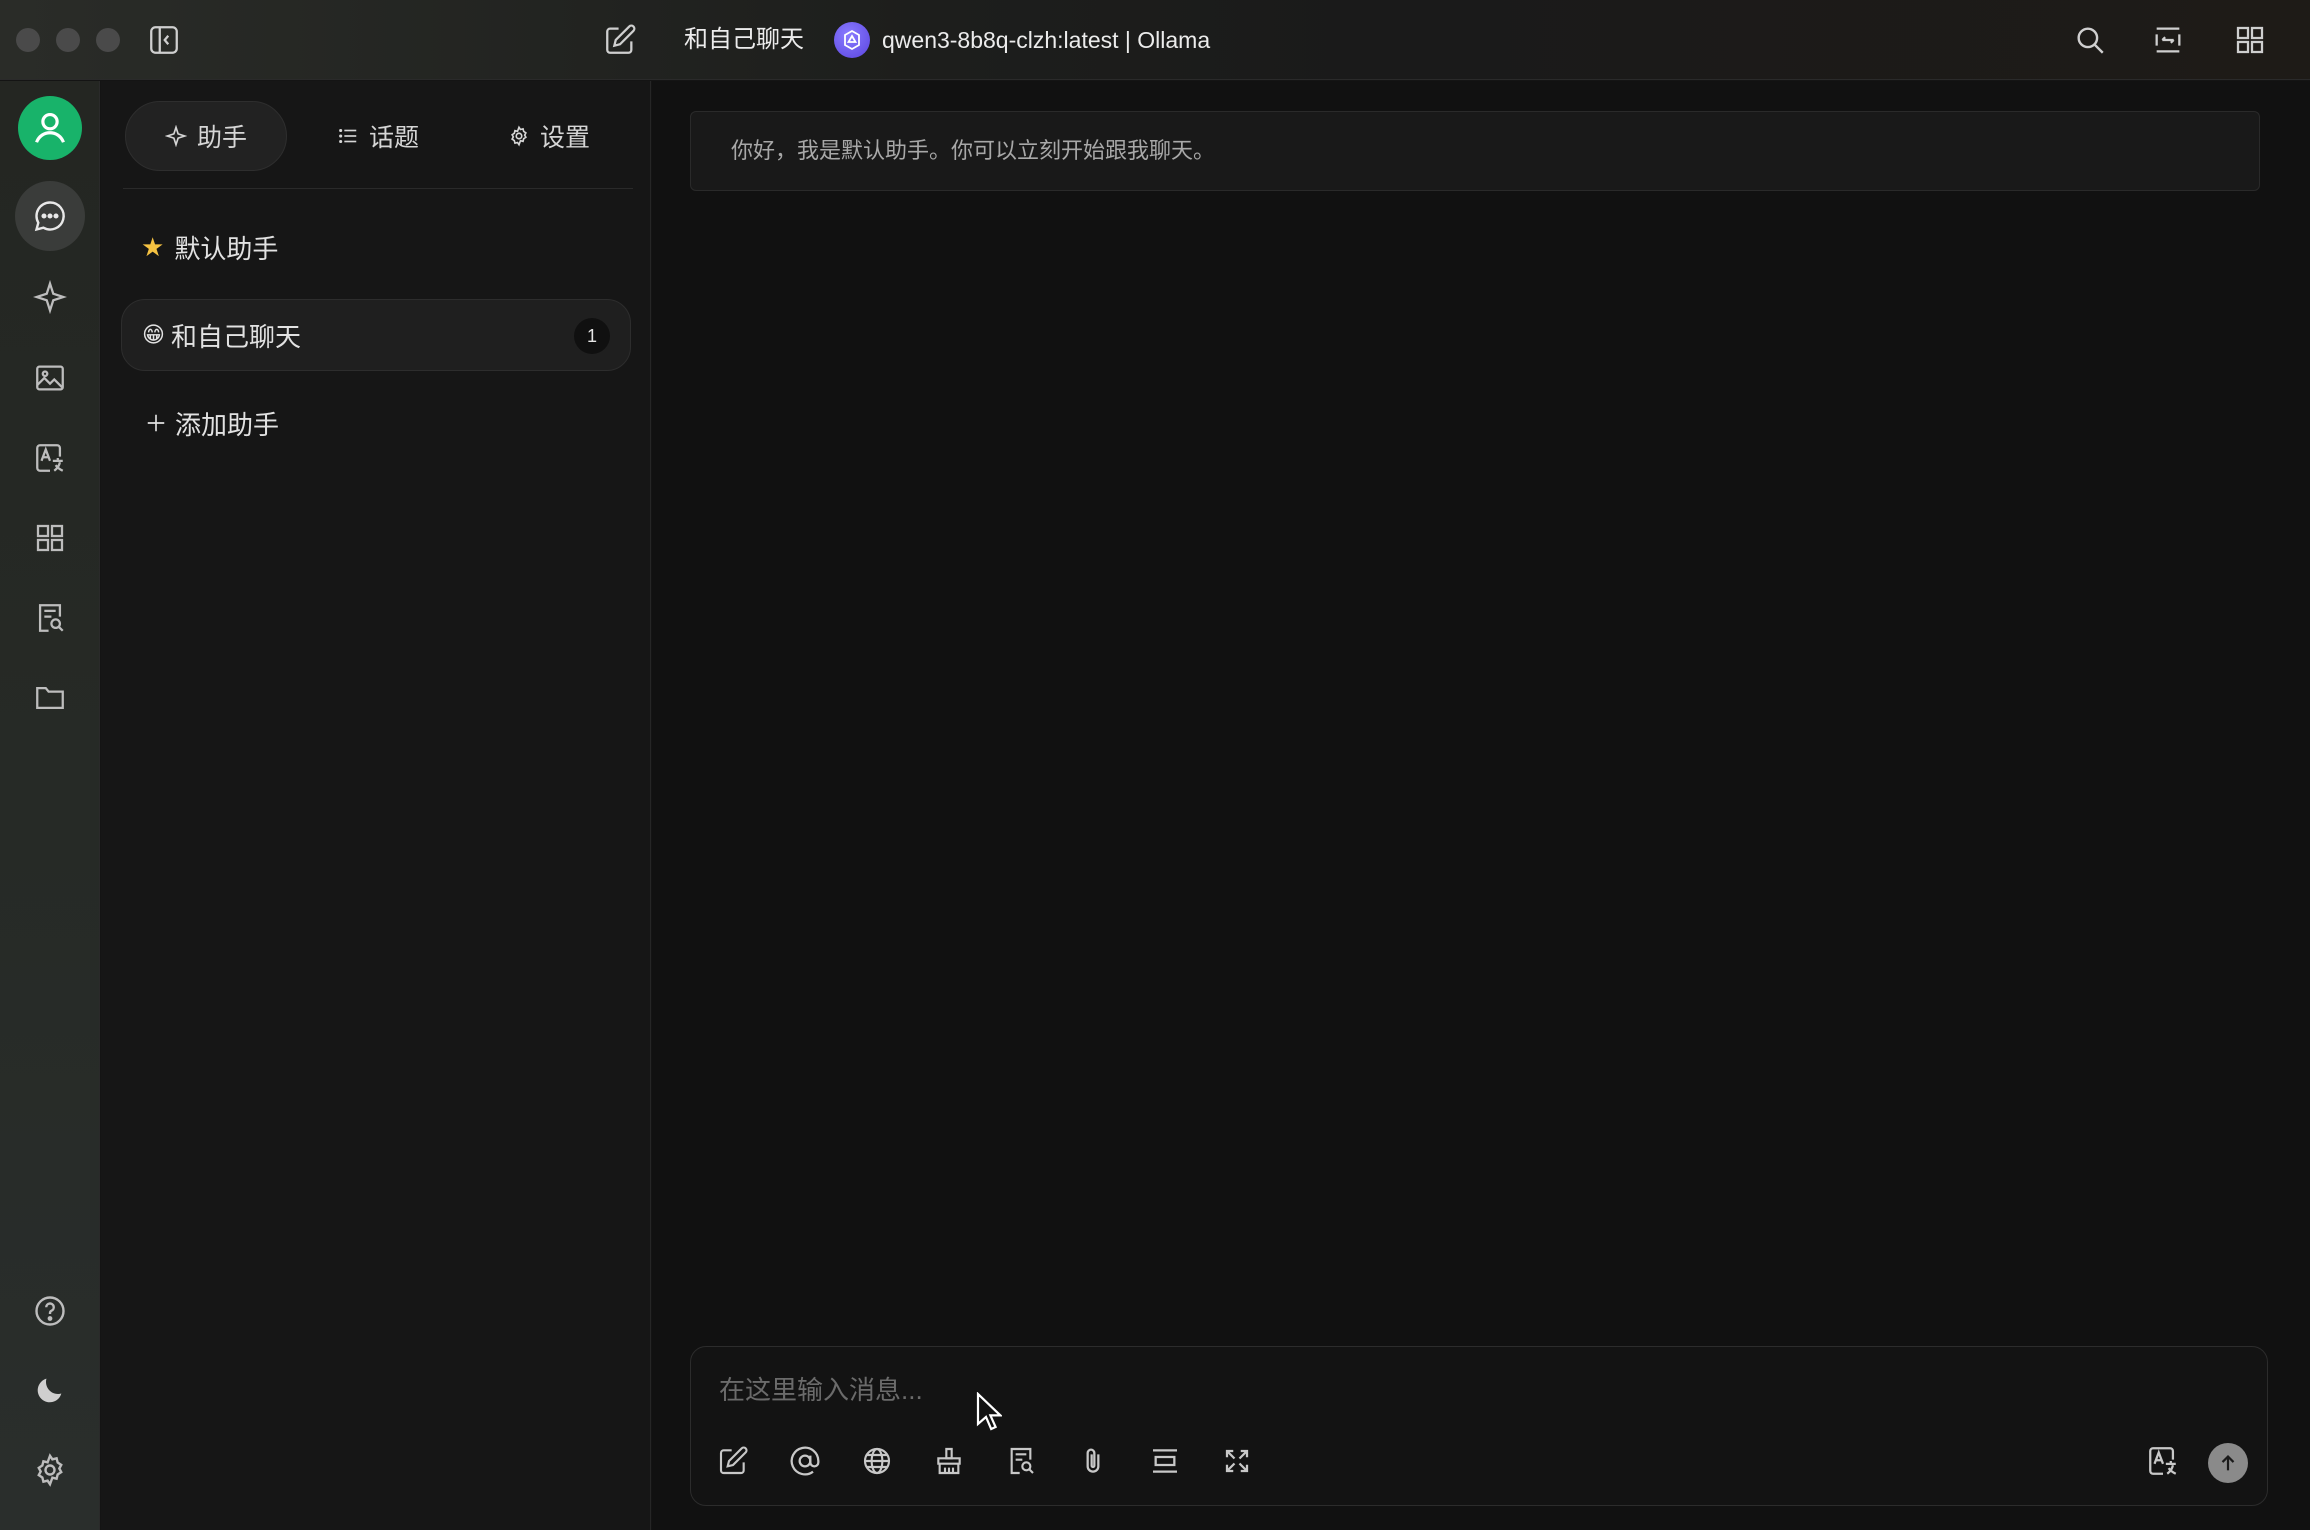 The width and height of the screenshot is (2310, 1530). What do you see at coordinates (1479, 1426) in the screenshot?
I see `message-composer` at bounding box center [1479, 1426].